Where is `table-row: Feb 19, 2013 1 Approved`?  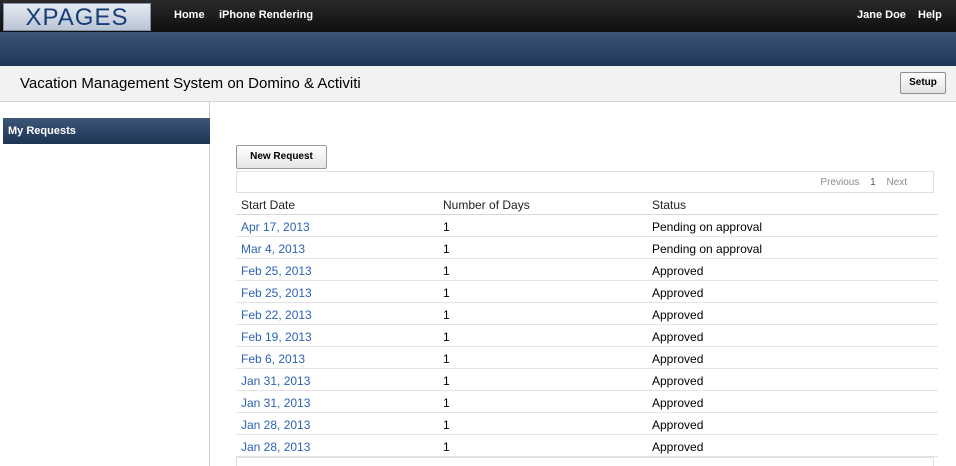 table-row: Feb 19, 2013 1 Approved is located at coordinates (587, 336).